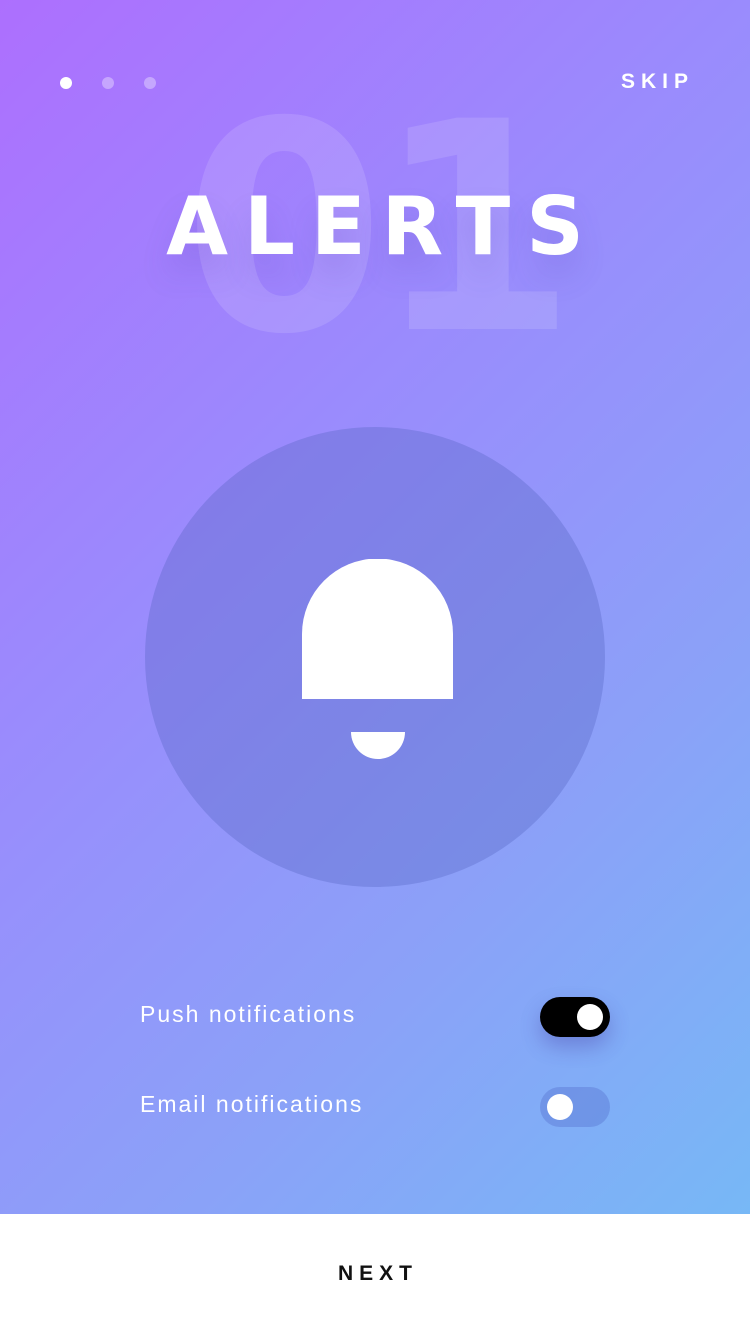 Image resolution: width=750 pixels, height=1334 pixels. What do you see at coordinates (377, 659) in the screenshot?
I see `bell-icon` at bounding box center [377, 659].